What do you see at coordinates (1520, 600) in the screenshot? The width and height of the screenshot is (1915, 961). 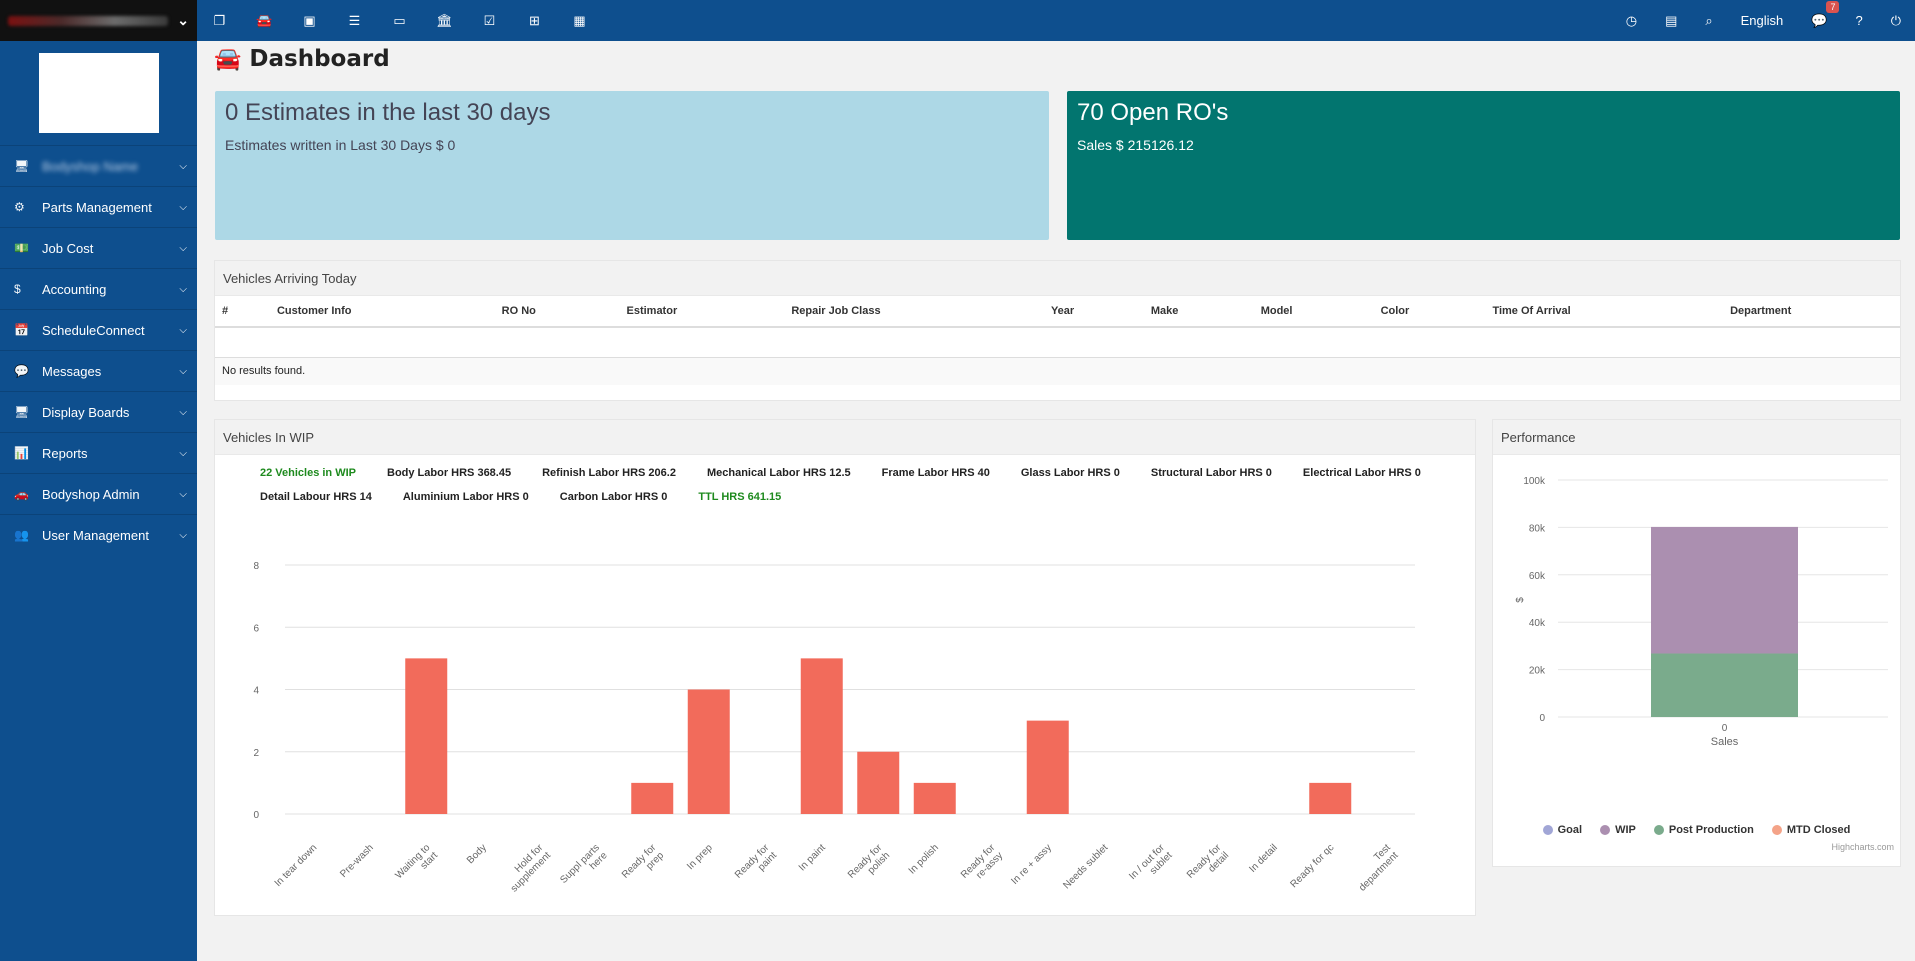 I see `y-axis-label: $` at bounding box center [1520, 600].